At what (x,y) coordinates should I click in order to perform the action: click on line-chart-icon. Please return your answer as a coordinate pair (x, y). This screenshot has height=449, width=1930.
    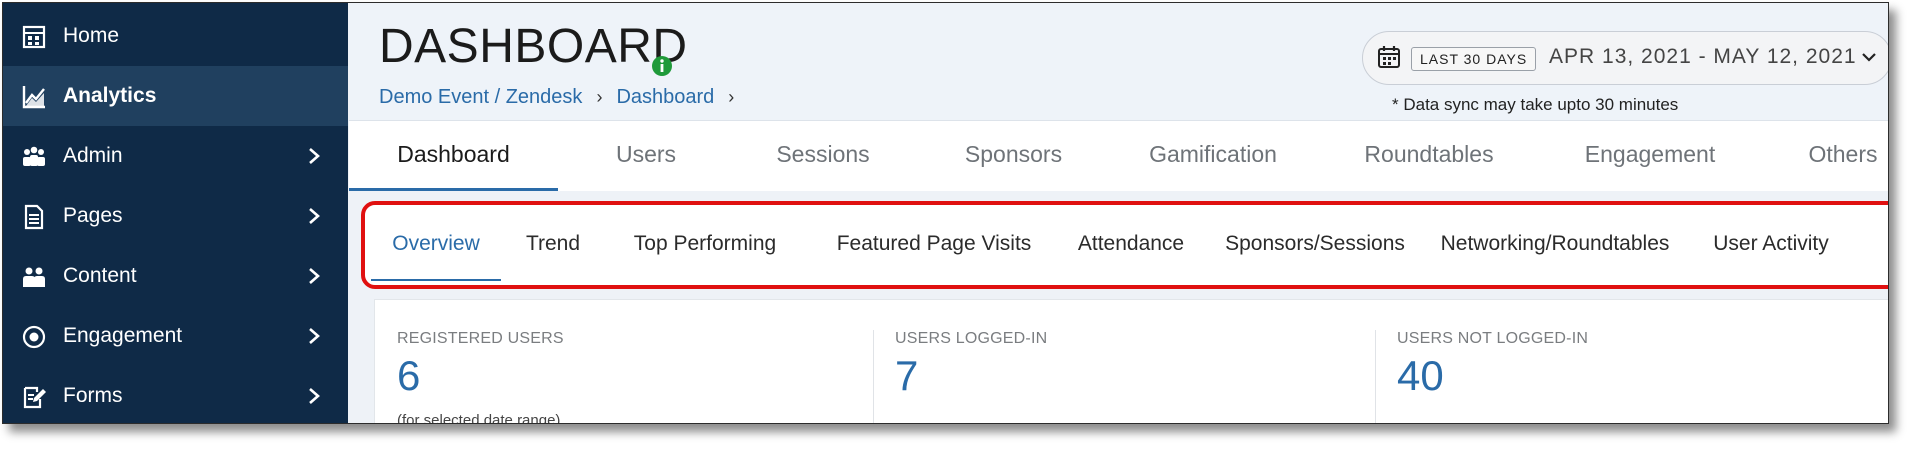
    Looking at the image, I should click on (34, 97).